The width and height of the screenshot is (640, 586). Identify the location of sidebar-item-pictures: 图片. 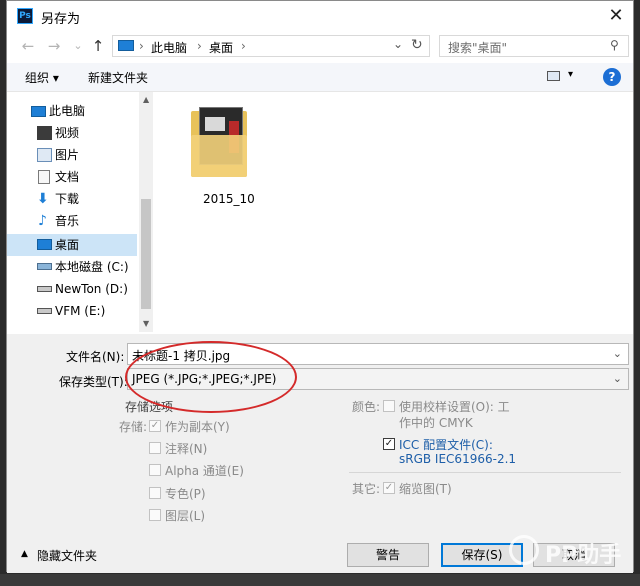
(72, 155).